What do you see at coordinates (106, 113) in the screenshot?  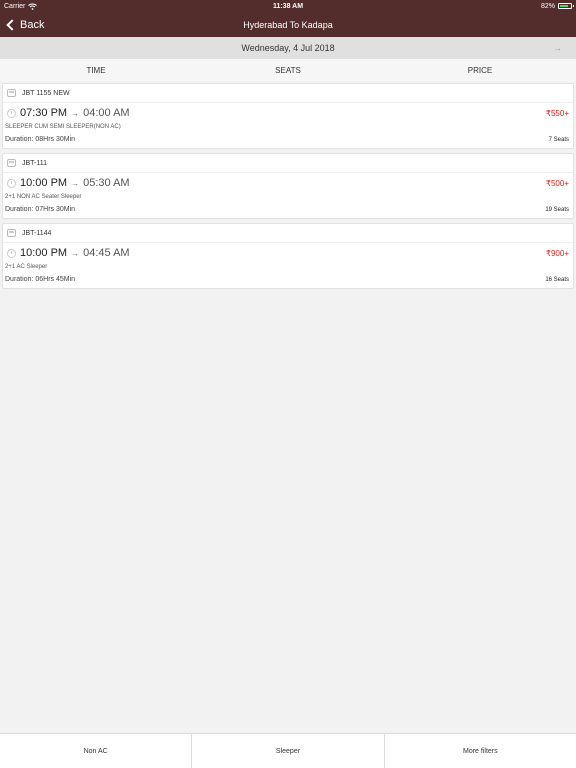 I see `arrival-time: 04:00 AM` at bounding box center [106, 113].